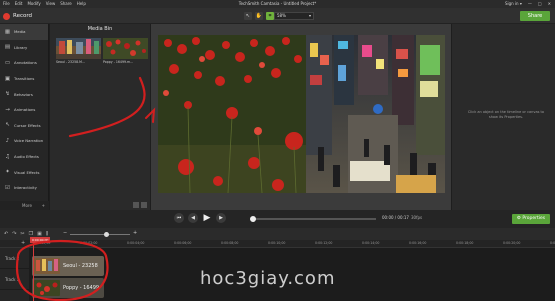  What do you see at coordinates (144, 205) in the screenshot?
I see `list-view-icon` at bounding box center [144, 205].